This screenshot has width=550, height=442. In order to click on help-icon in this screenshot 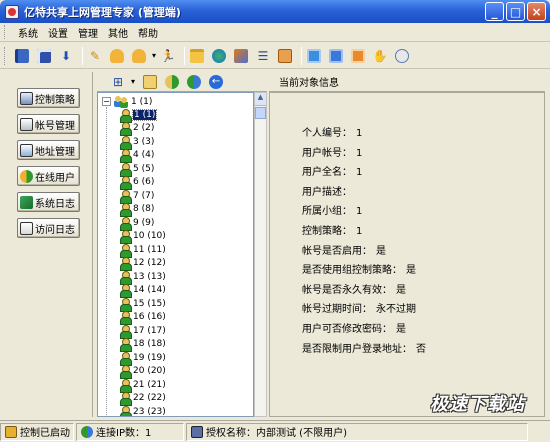, I will do `click(402, 56)`.